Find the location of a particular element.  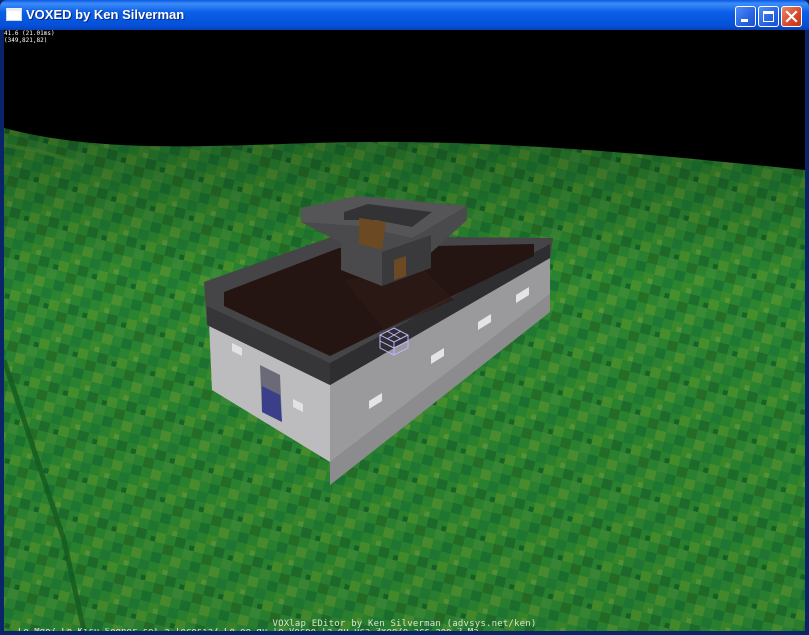

maximize-icon is located at coordinates (768, 16).